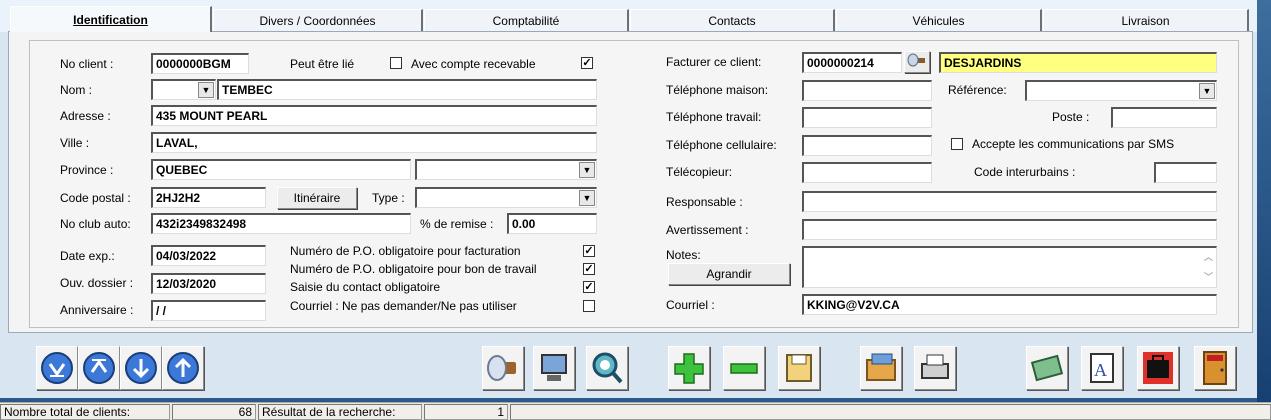 The image size is (1271, 420). I want to click on arrow-up-icon, so click(183, 368).